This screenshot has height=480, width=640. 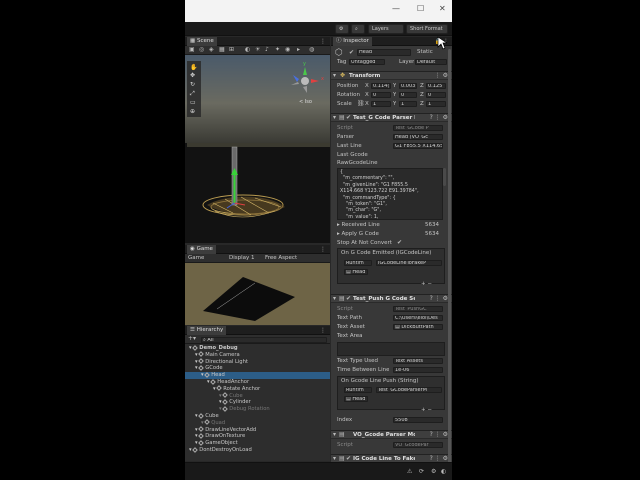 I want to click on transform-tool-icon: ⊕, so click(x=192, y=111).